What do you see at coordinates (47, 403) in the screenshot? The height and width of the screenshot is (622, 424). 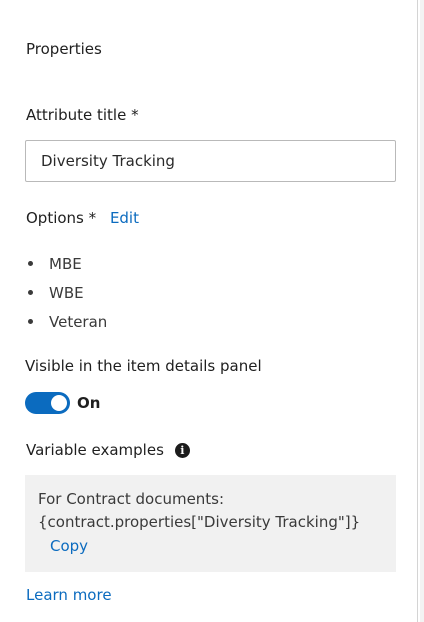 I see `visibility-toggle` at bounding box center [47, 403].